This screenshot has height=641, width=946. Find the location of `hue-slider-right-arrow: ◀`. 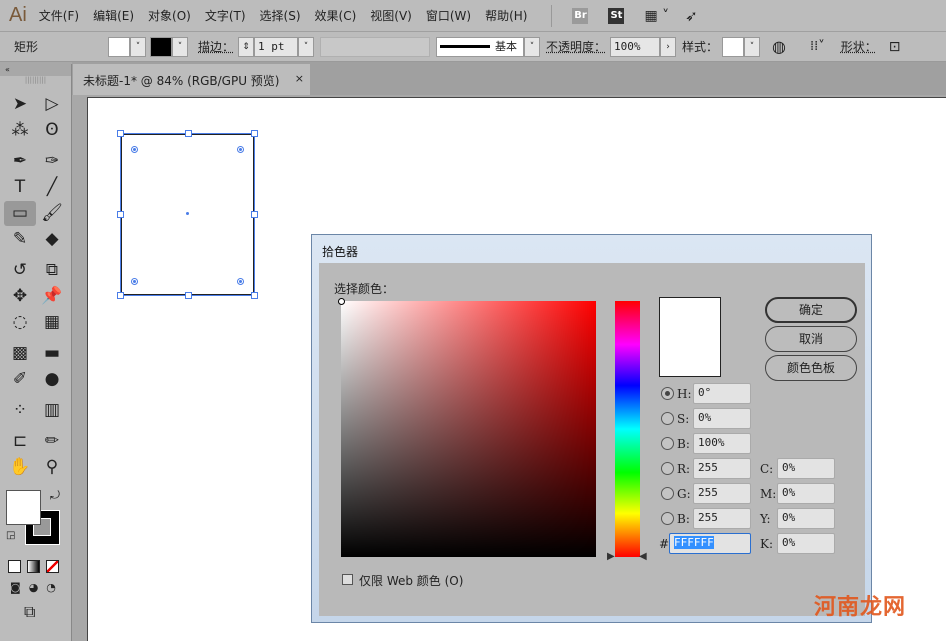

hue-slider-right-arrow: ◀ is located at coordinates (643, 556).